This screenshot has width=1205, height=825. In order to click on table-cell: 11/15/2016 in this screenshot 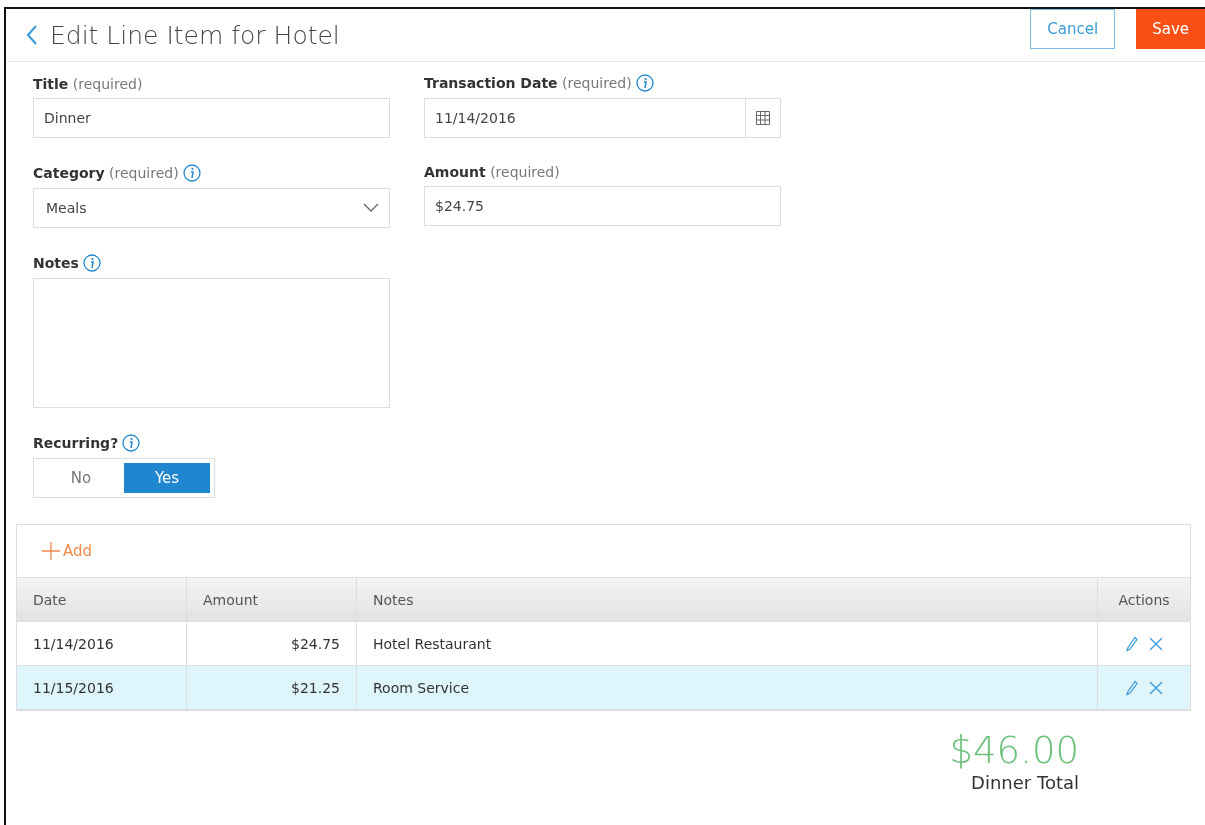, I will do `click(102, 687)`.